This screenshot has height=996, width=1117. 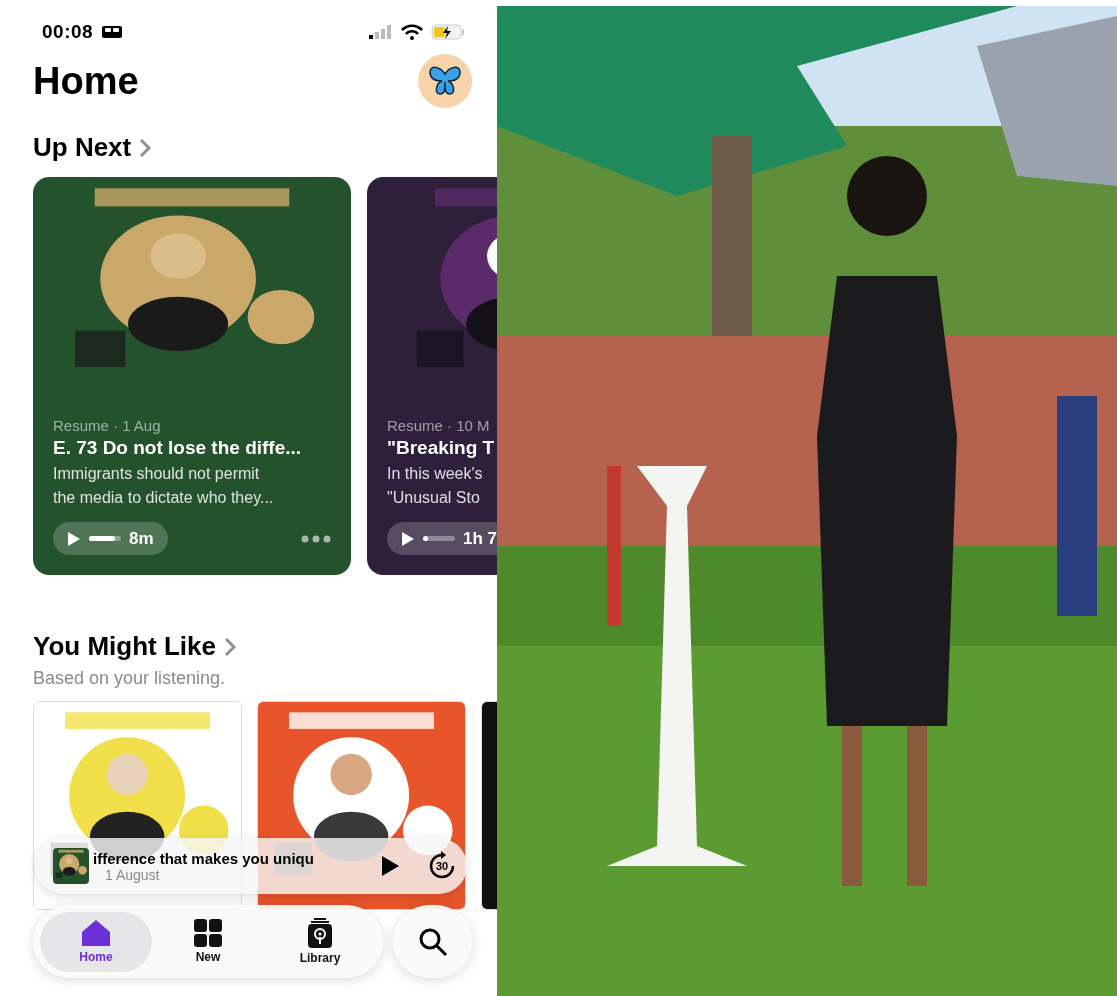 I want to click on signal-icon, so click(x=381, y=32).